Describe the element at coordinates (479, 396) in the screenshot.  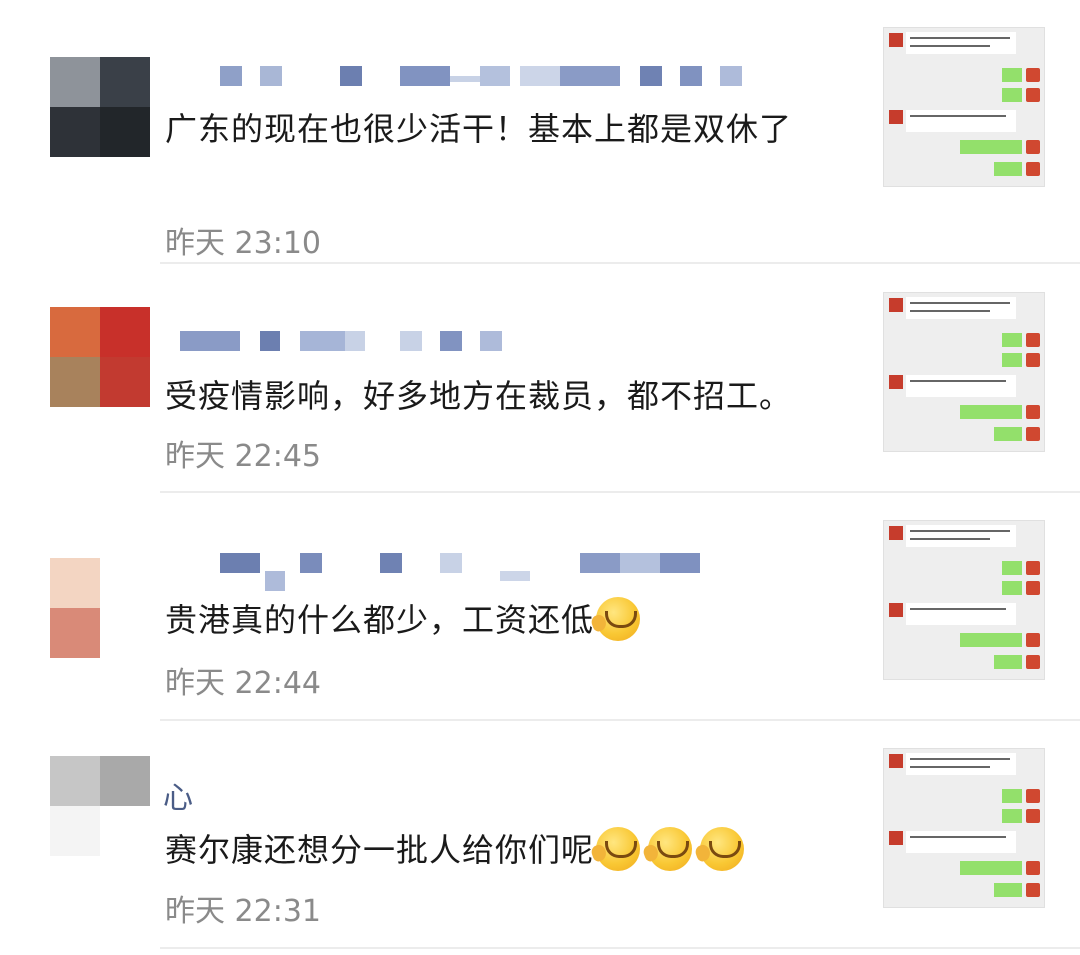
I see `comment-text: 受疫情影响，好多地方在裁员，都不招工。` at that location.